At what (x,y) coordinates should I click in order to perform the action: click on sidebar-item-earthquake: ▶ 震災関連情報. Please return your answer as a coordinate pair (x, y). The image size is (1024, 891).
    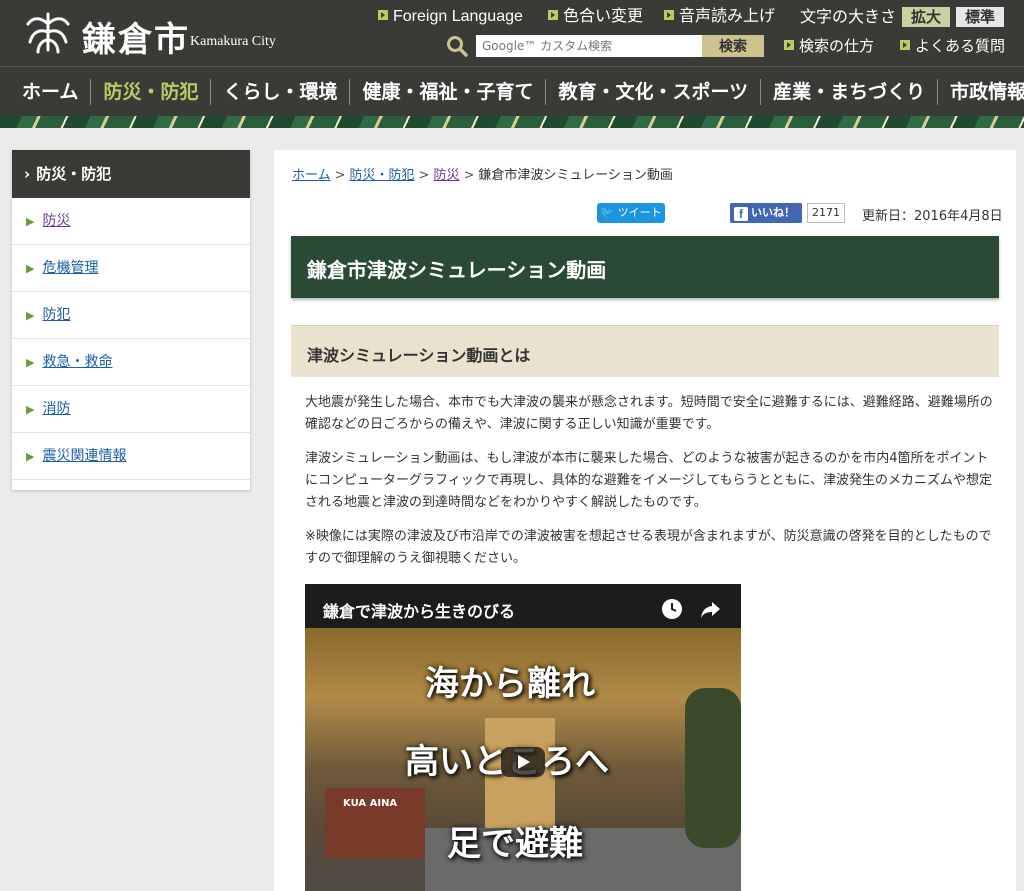
    Looking at the image, I should click on (131, 456).